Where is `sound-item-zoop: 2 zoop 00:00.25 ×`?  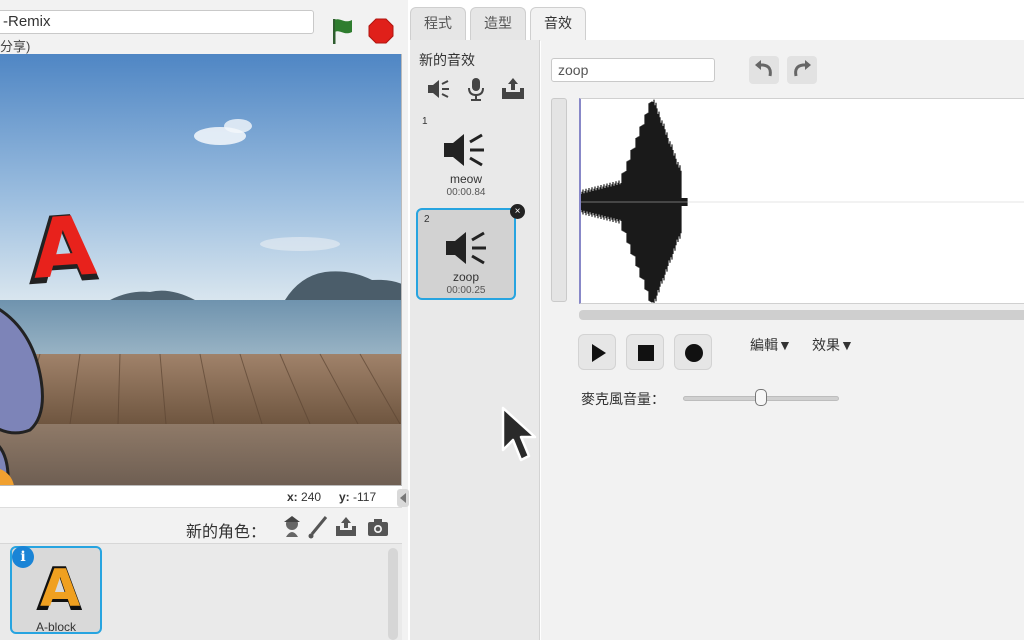
sound-item-zoop: 2 zoop 00:00.25 × is located at coordinates (470, 252).